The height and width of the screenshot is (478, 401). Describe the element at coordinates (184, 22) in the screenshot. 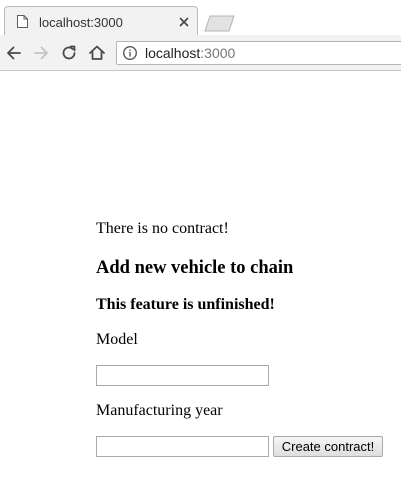

I see `close-icon` at that location.